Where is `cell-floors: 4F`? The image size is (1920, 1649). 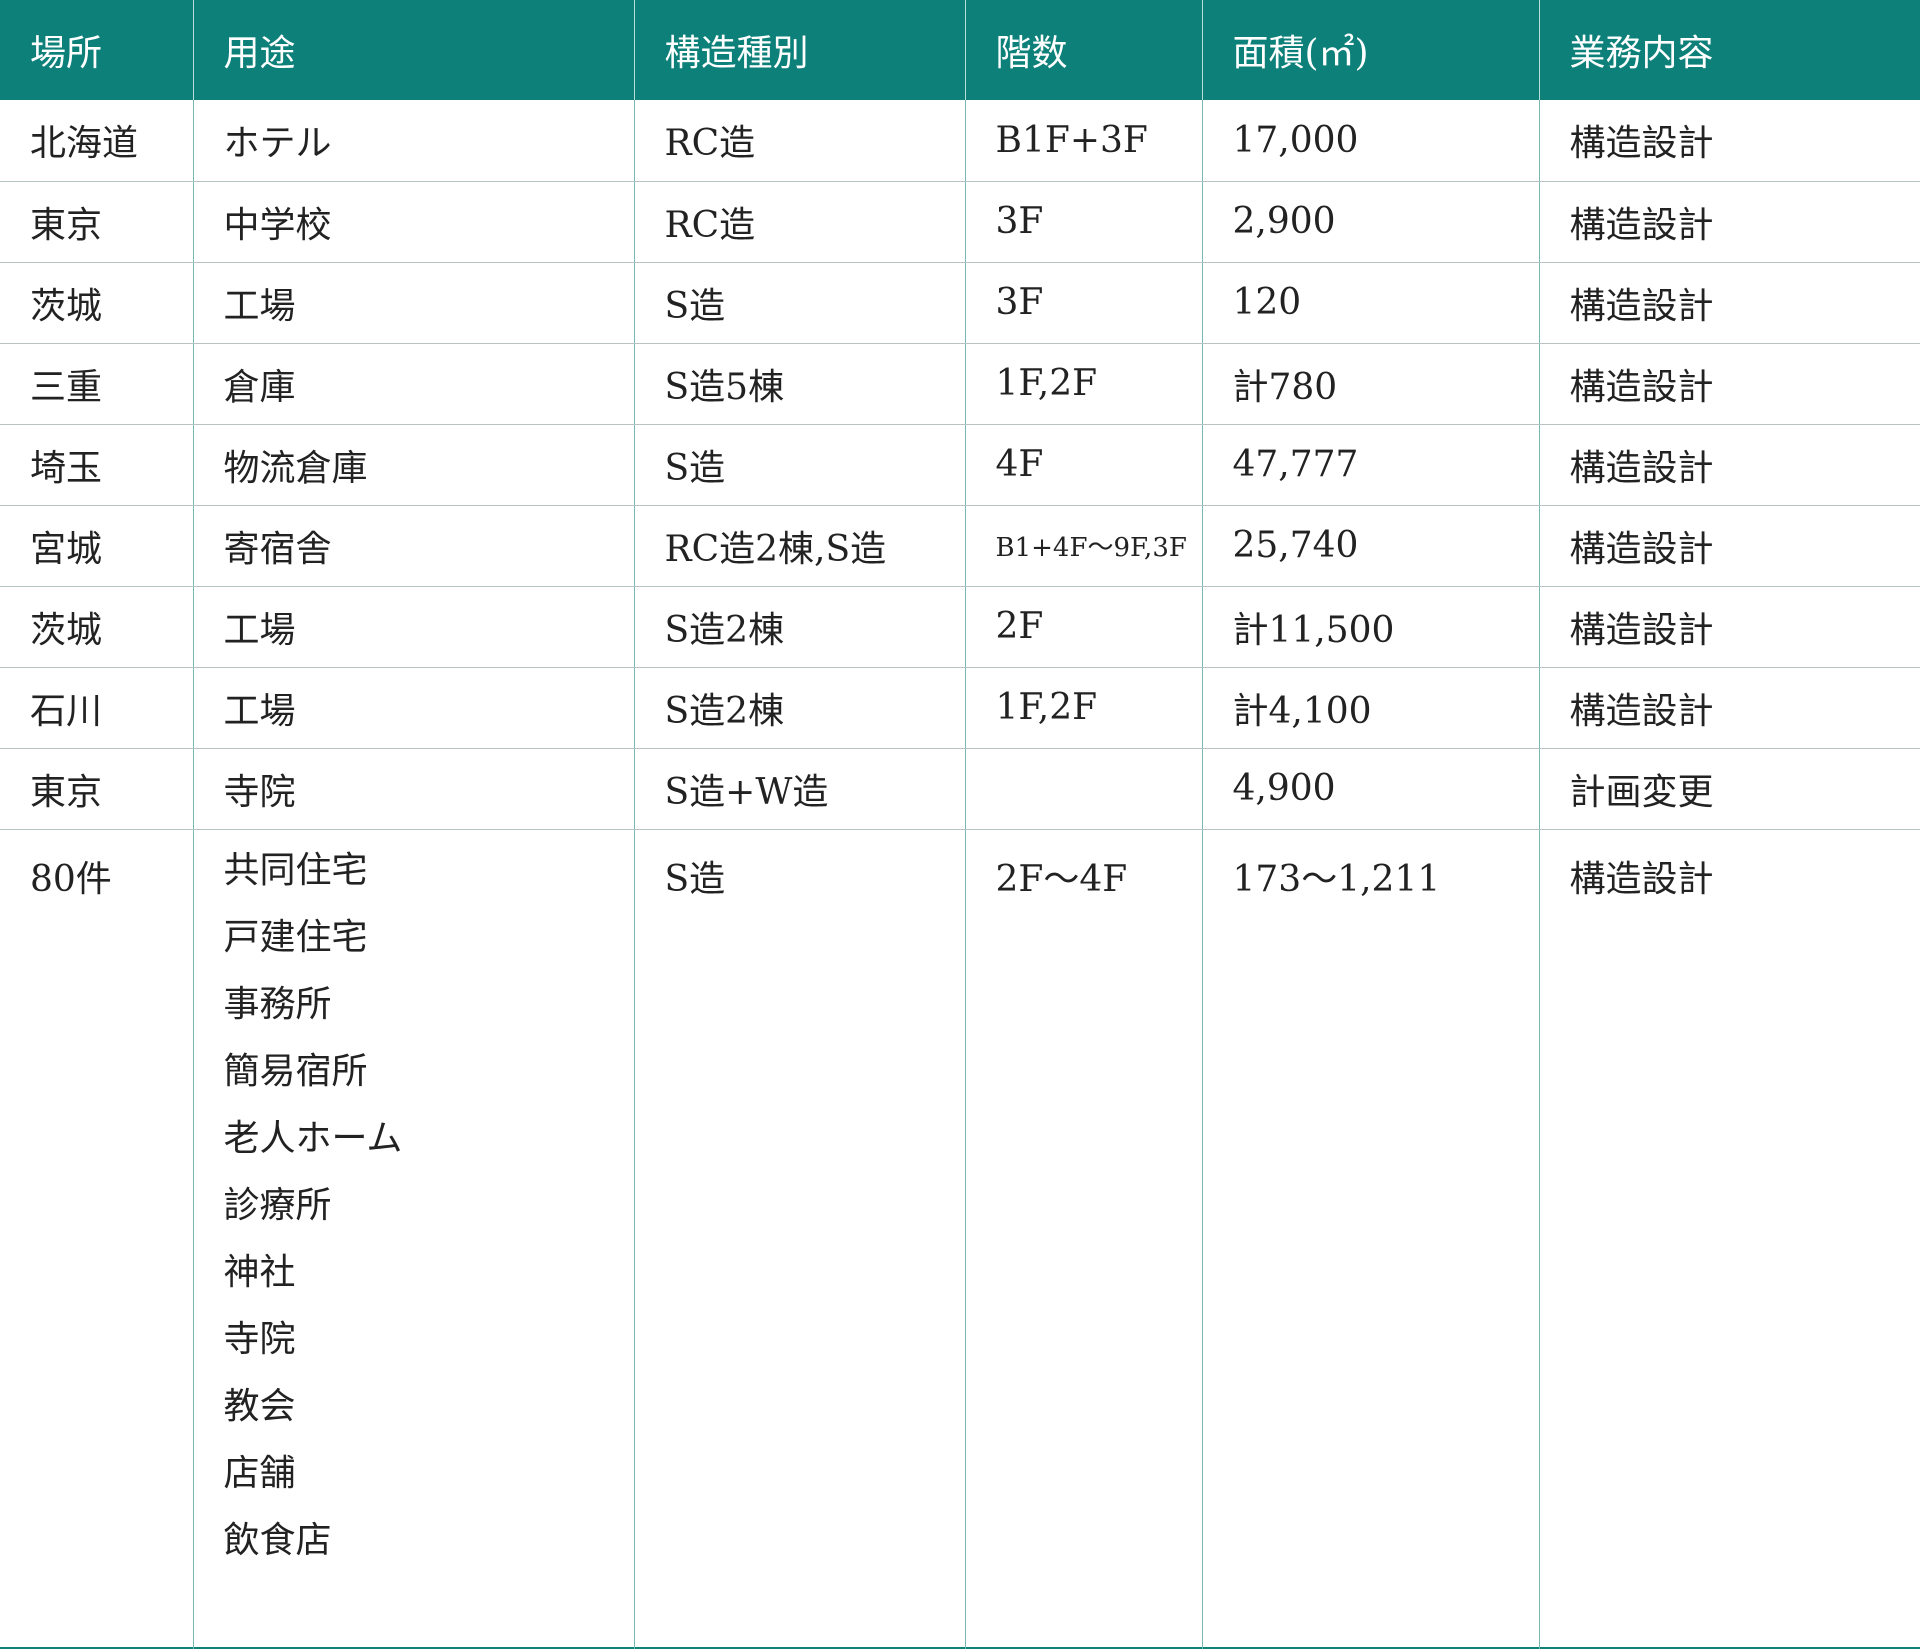 cell-floors: 4F is located at coordinates (1084, 465).